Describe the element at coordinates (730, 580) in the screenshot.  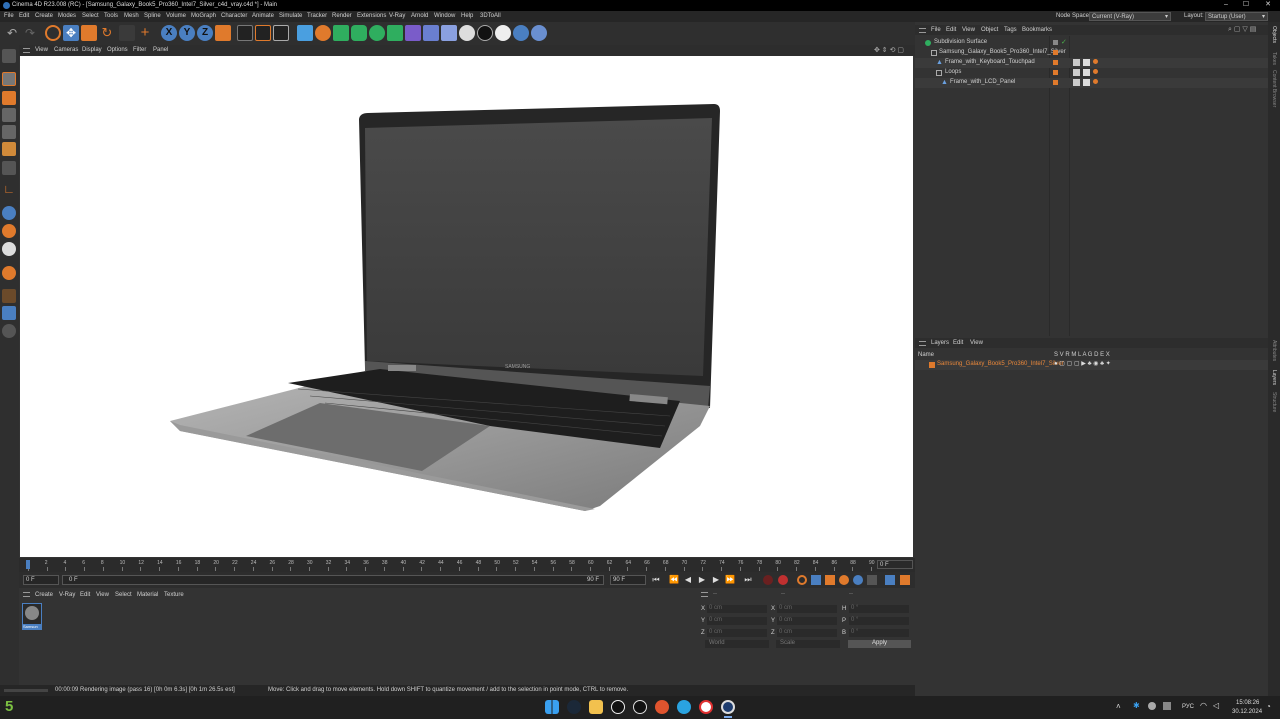
I see `next-key-icon: ⏩` at that location.